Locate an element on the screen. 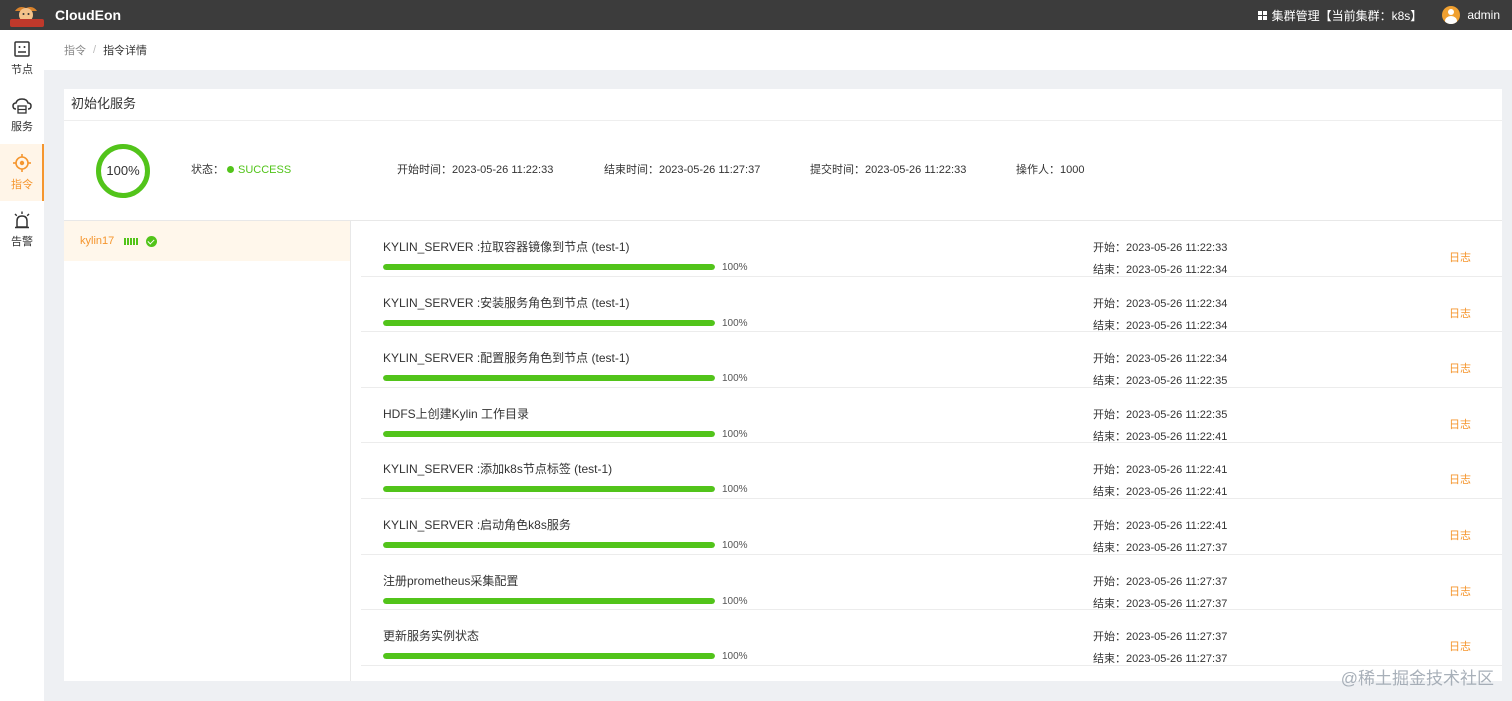  host-name: kylin17 is located at coordinates (97, 241).